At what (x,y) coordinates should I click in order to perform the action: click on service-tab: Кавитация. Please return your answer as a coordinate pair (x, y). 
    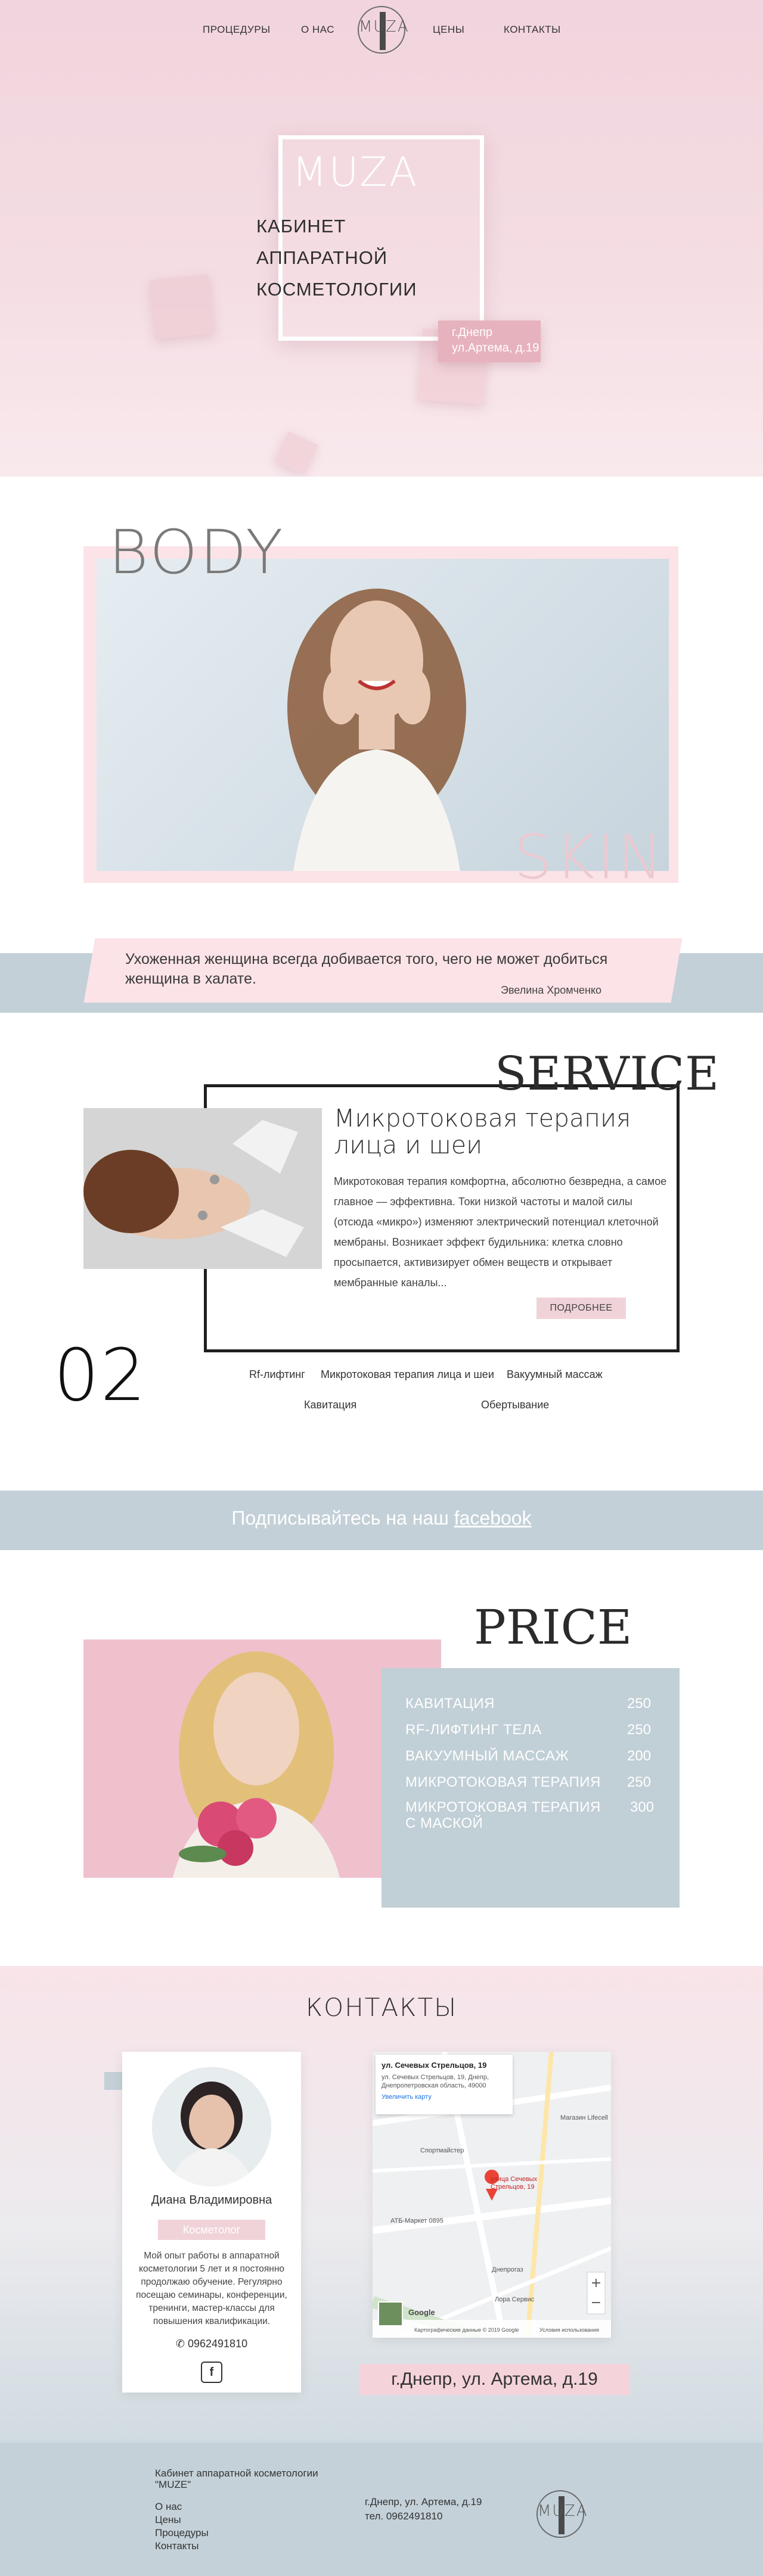
    Looking at the image, I should click on (330, 1405).